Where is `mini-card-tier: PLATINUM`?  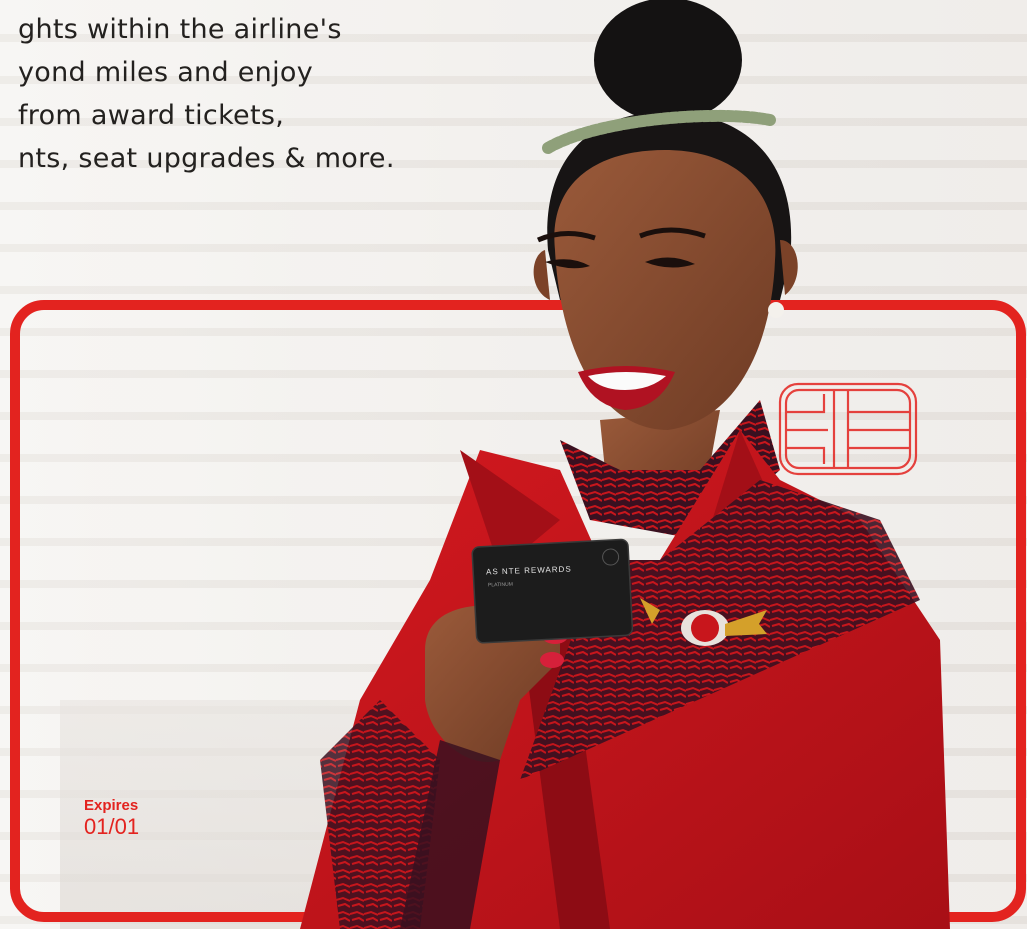
mini-card-tier: PLATINUM is located at coordinates (500, 585).